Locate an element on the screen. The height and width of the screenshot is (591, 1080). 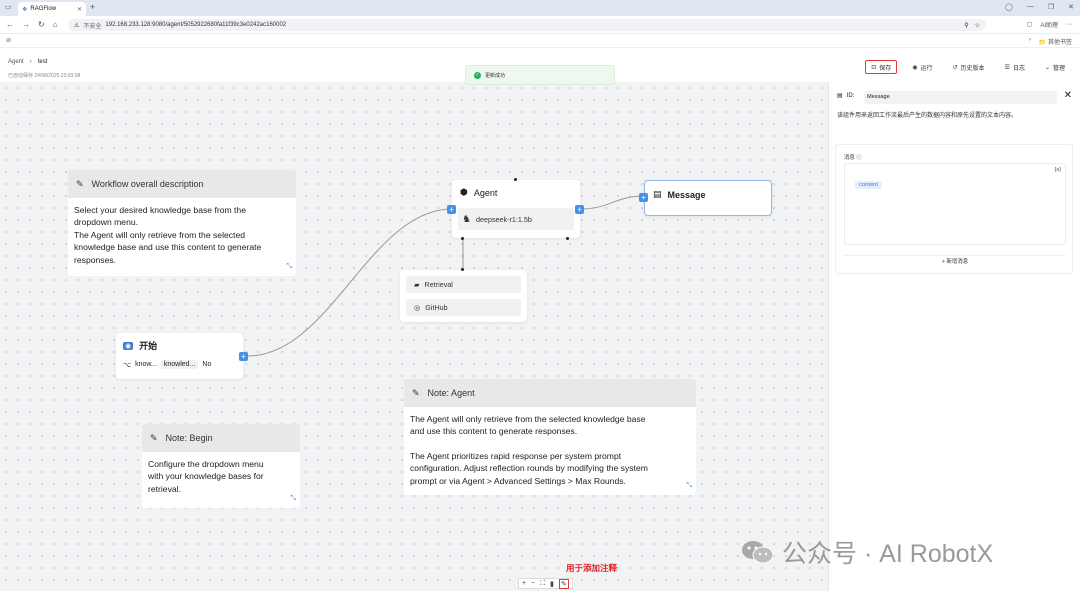
log-icon: ☰ is located at coordinates (1007, 67).